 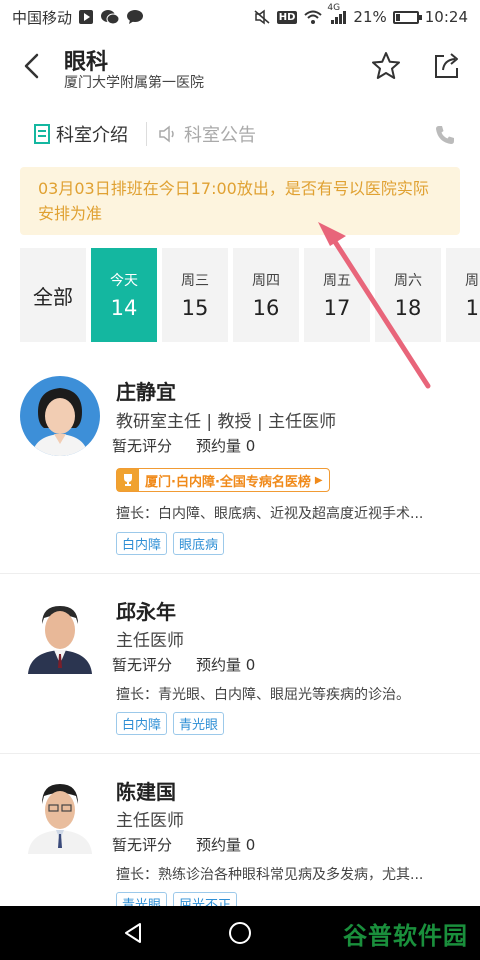 What do you see at coordinates (146, 392) in the screenshot?
I see `doctor-name: 庄静宜` at bounding box center [146, 392].